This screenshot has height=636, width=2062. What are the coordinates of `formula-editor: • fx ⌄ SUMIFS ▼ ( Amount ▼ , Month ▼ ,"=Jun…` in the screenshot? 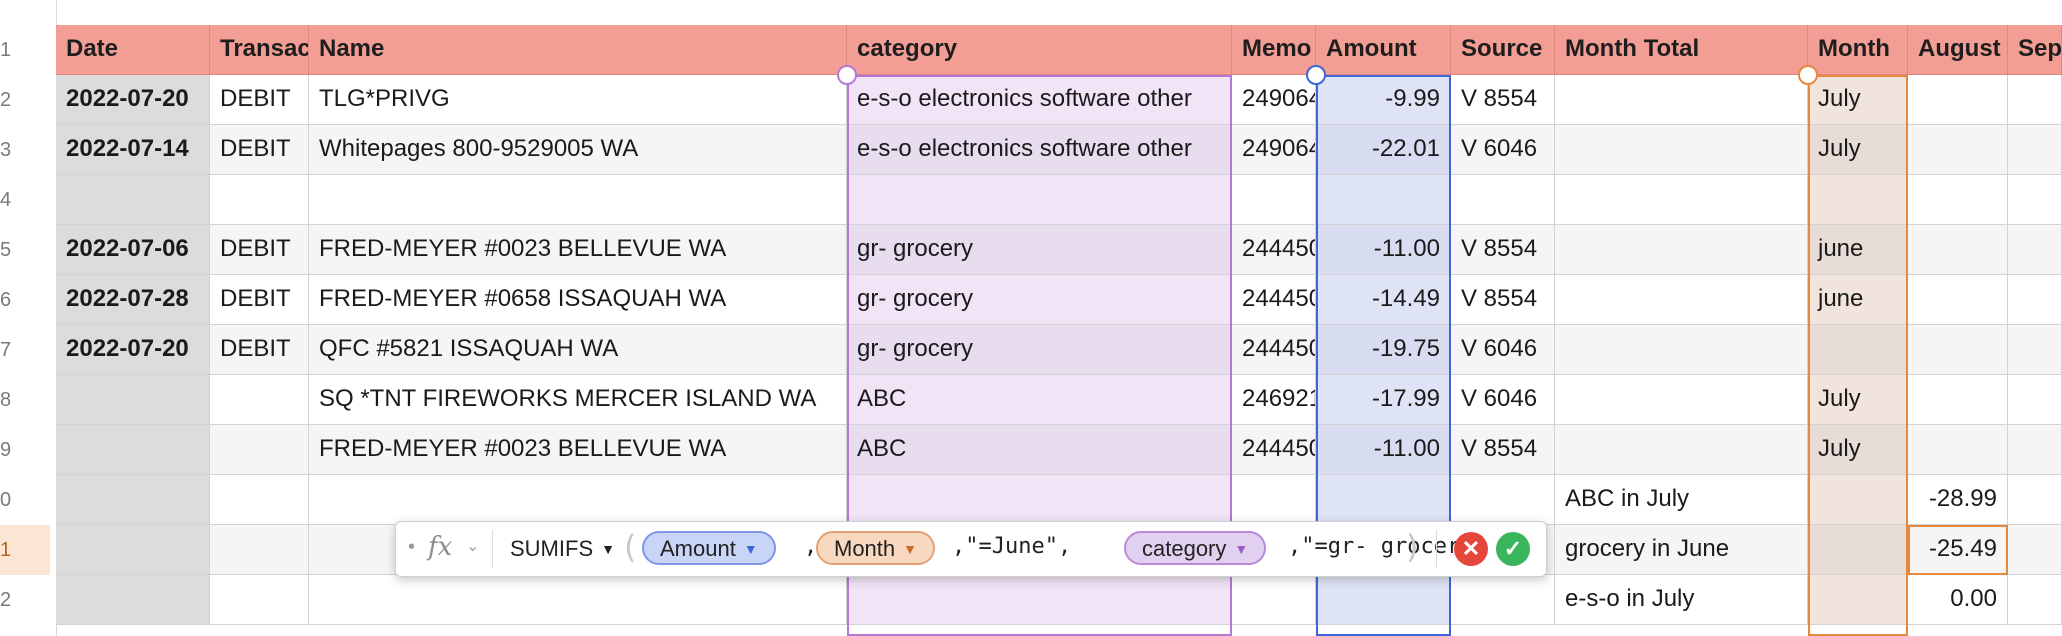 It's located at (971, 549).